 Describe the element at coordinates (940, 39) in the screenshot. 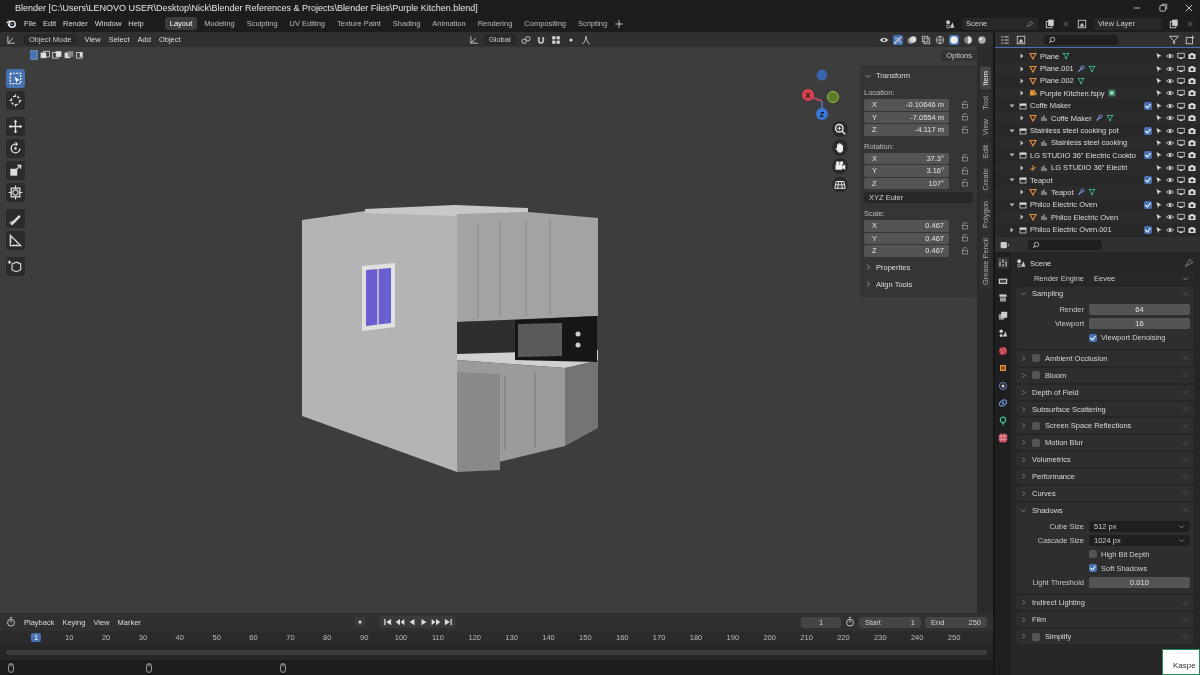

I see `wireframe-shading-icon` at that location.